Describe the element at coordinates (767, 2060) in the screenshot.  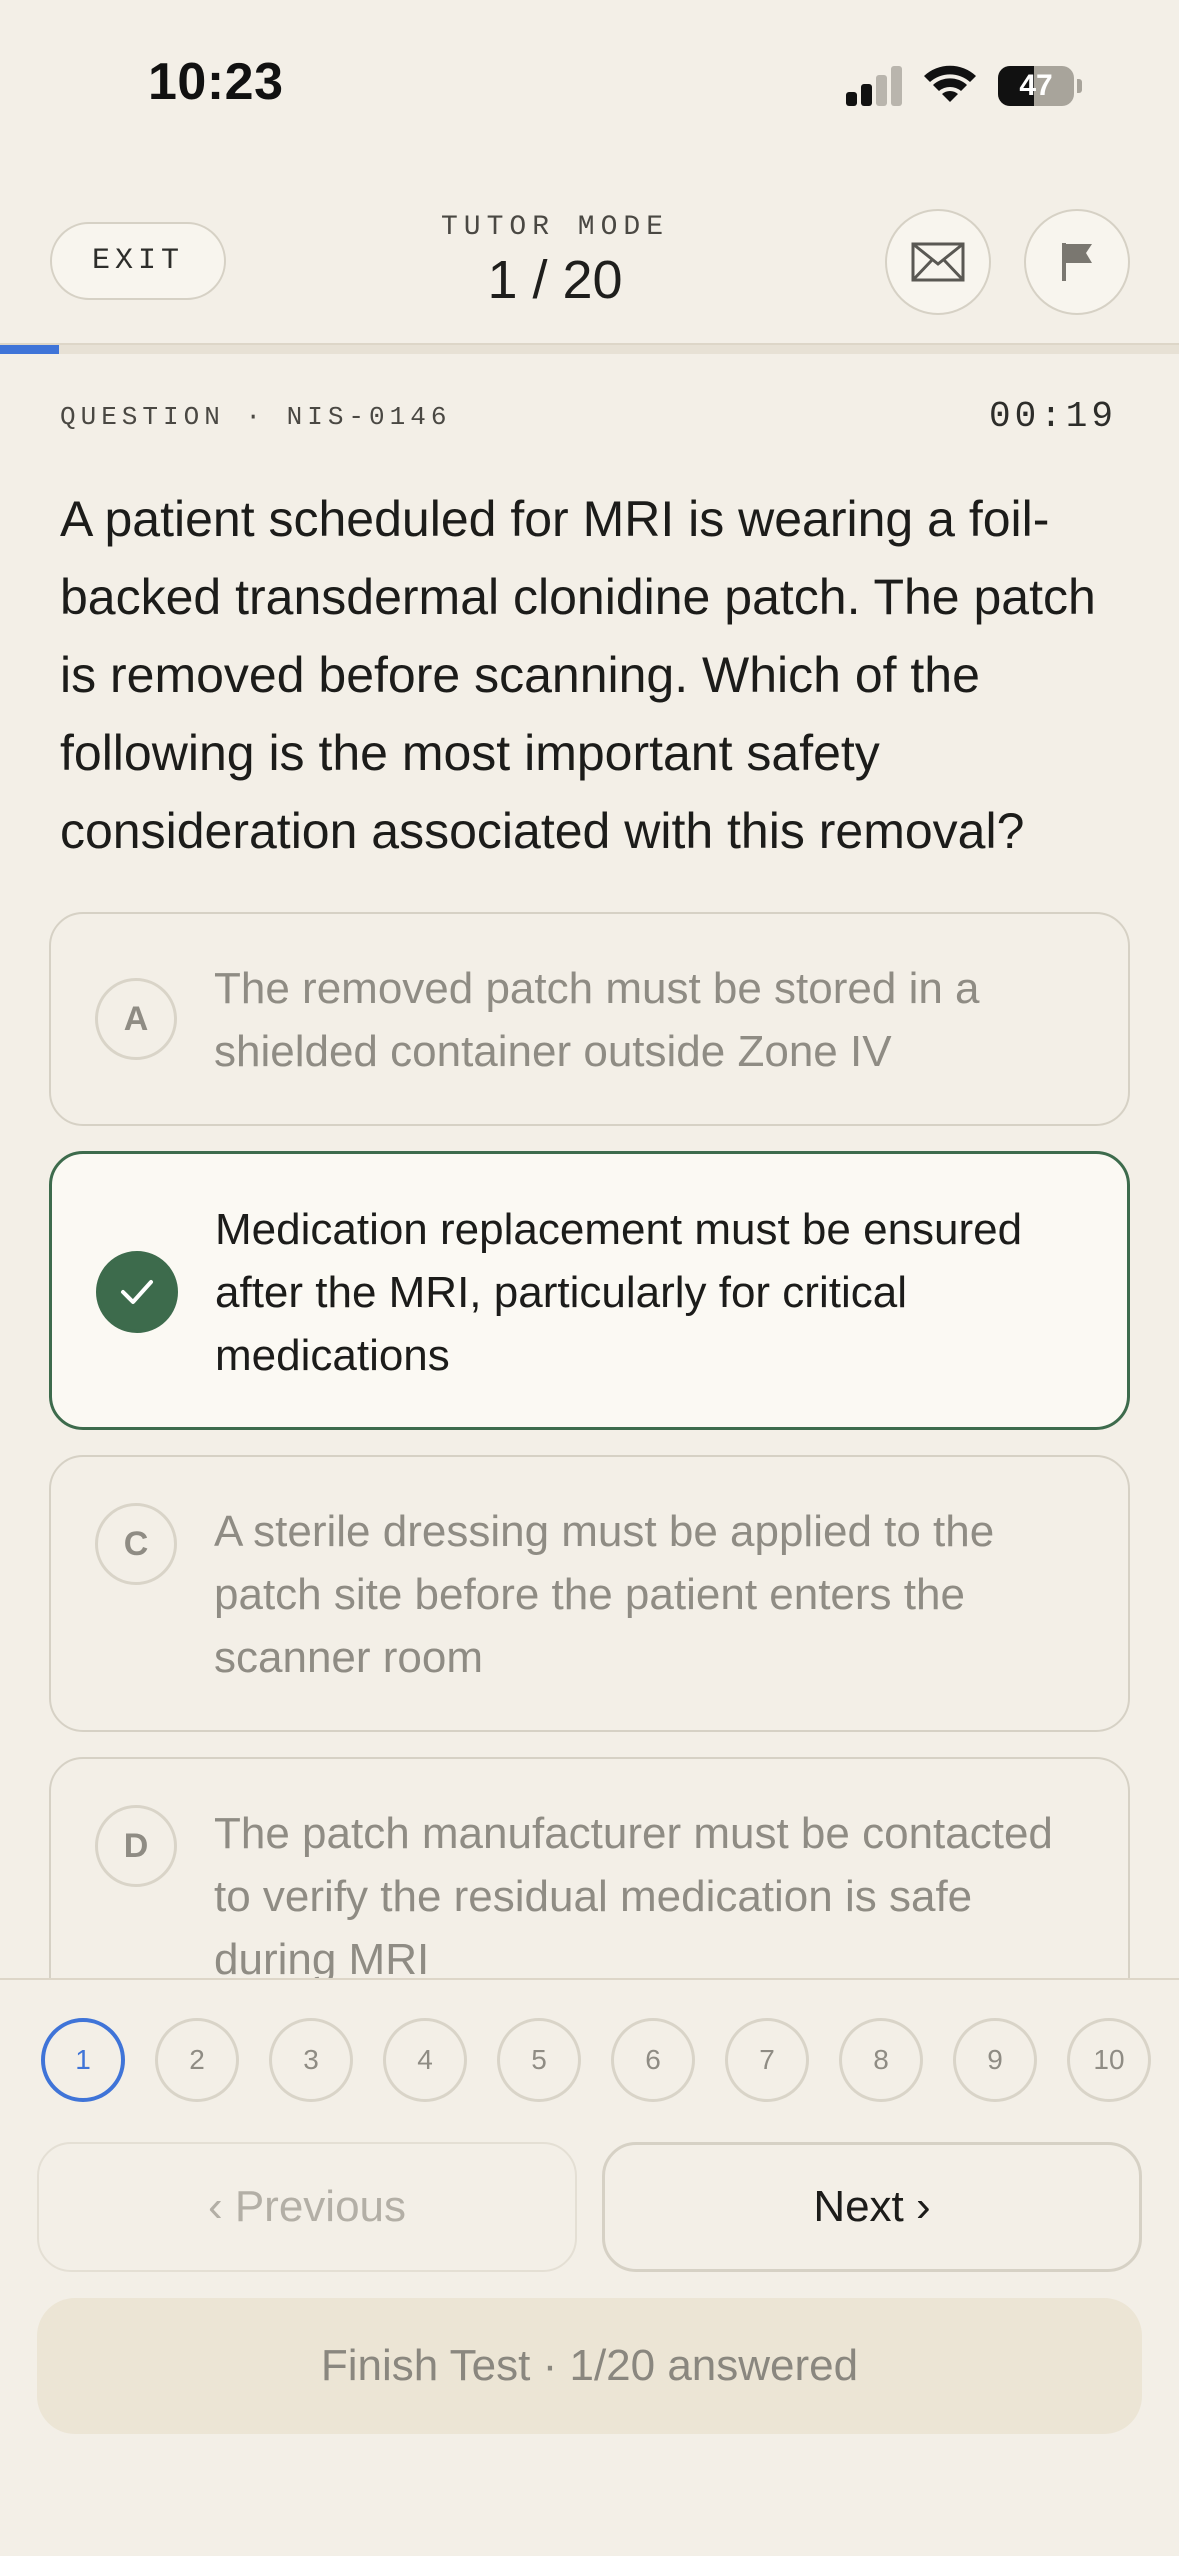
I see `question-nav-7: 7` at that location.